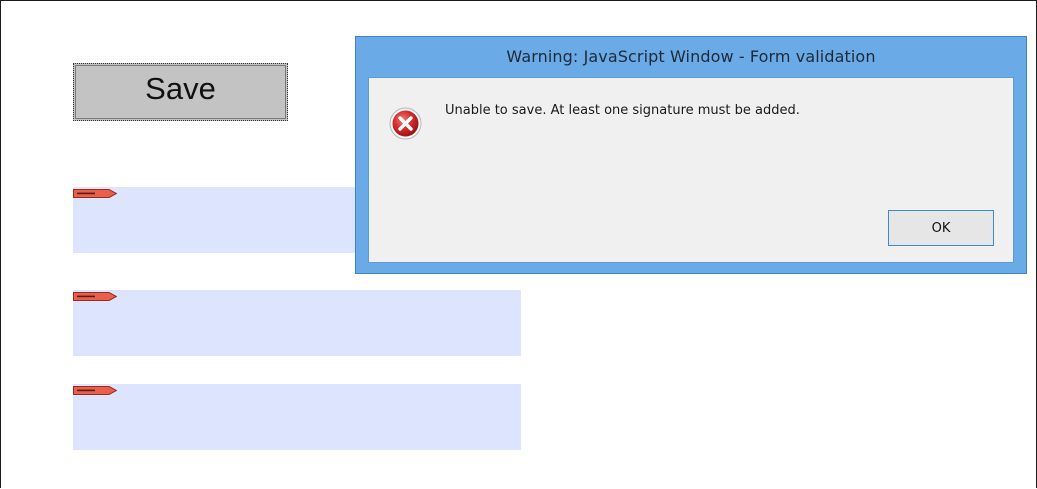  What do you see at coordinates (180, 92) in the screenshot?
I see `save-button: Save` at bounding box center [180, 92].